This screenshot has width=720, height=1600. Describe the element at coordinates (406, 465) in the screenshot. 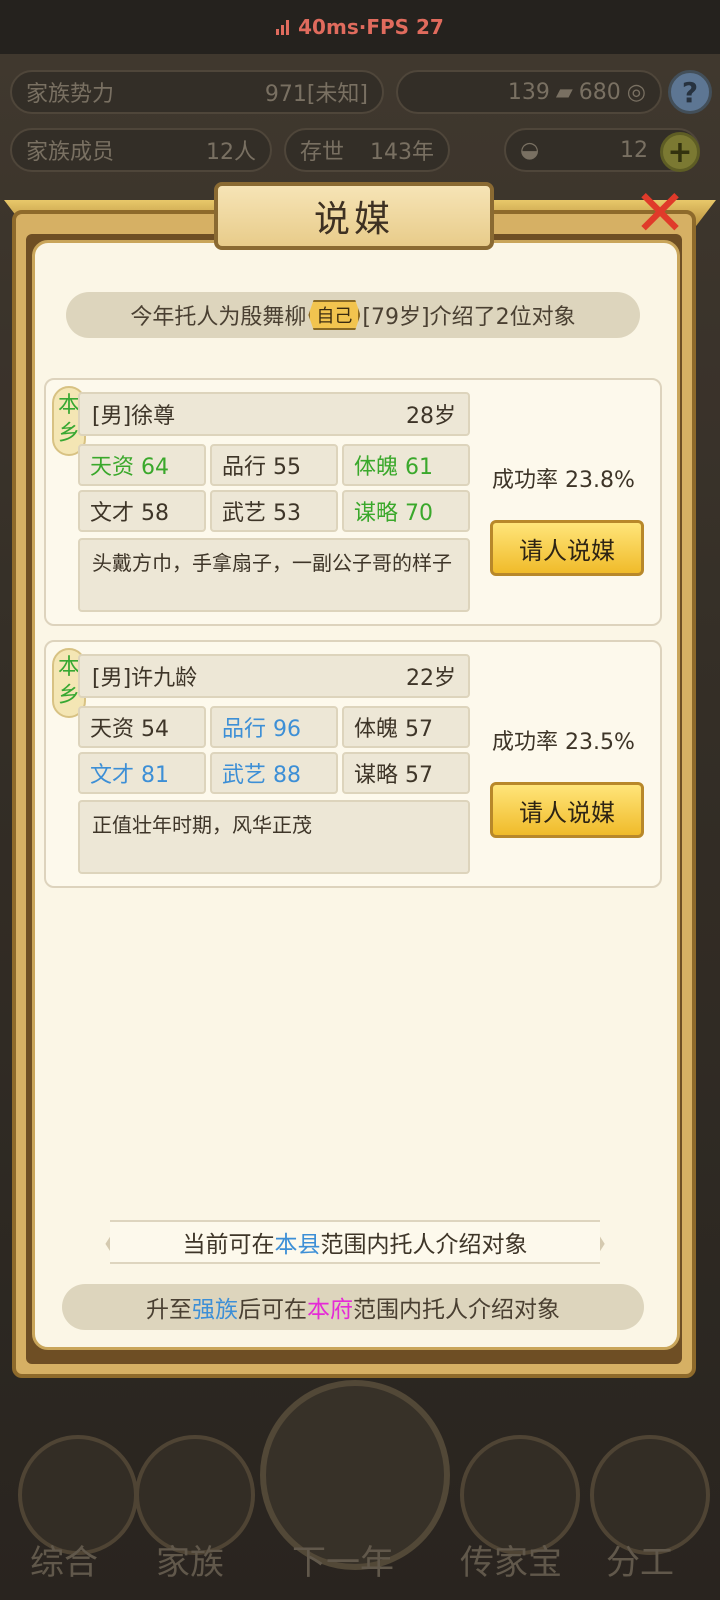

I see `stat-physique: 体魄 61` at that location.